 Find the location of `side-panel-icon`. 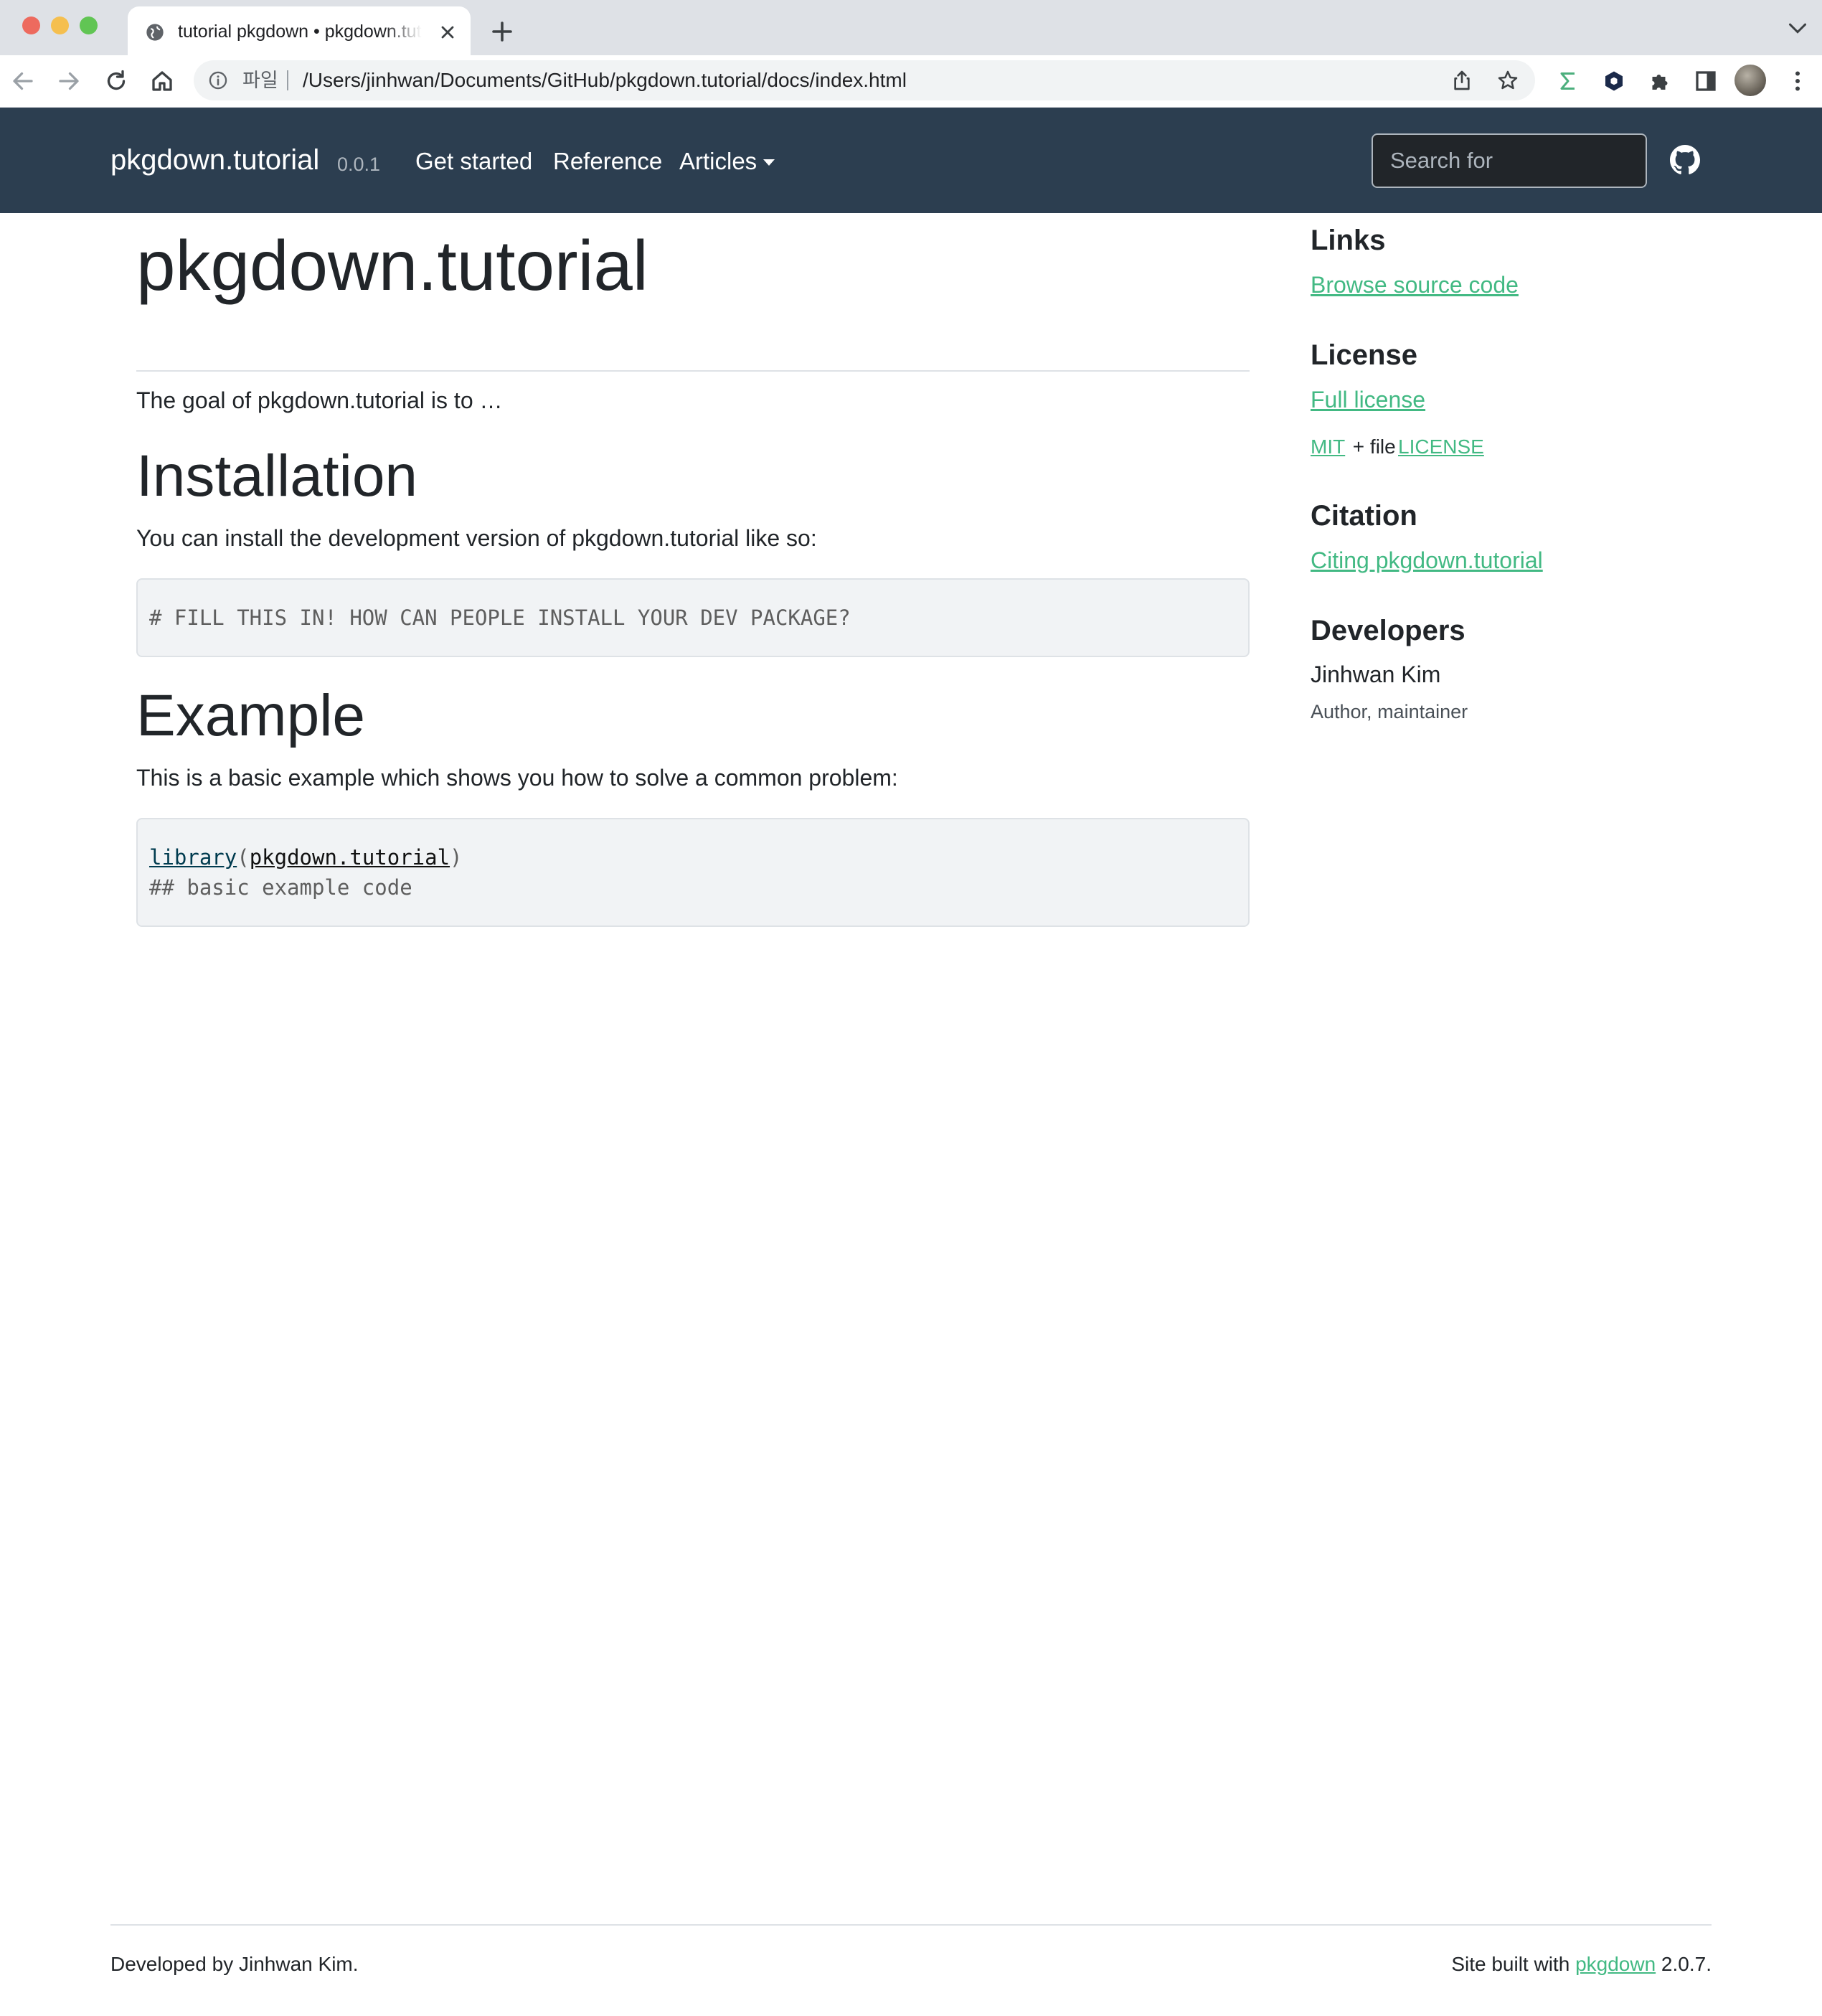

side-panel-icon is located at coordinates (1706, 81).